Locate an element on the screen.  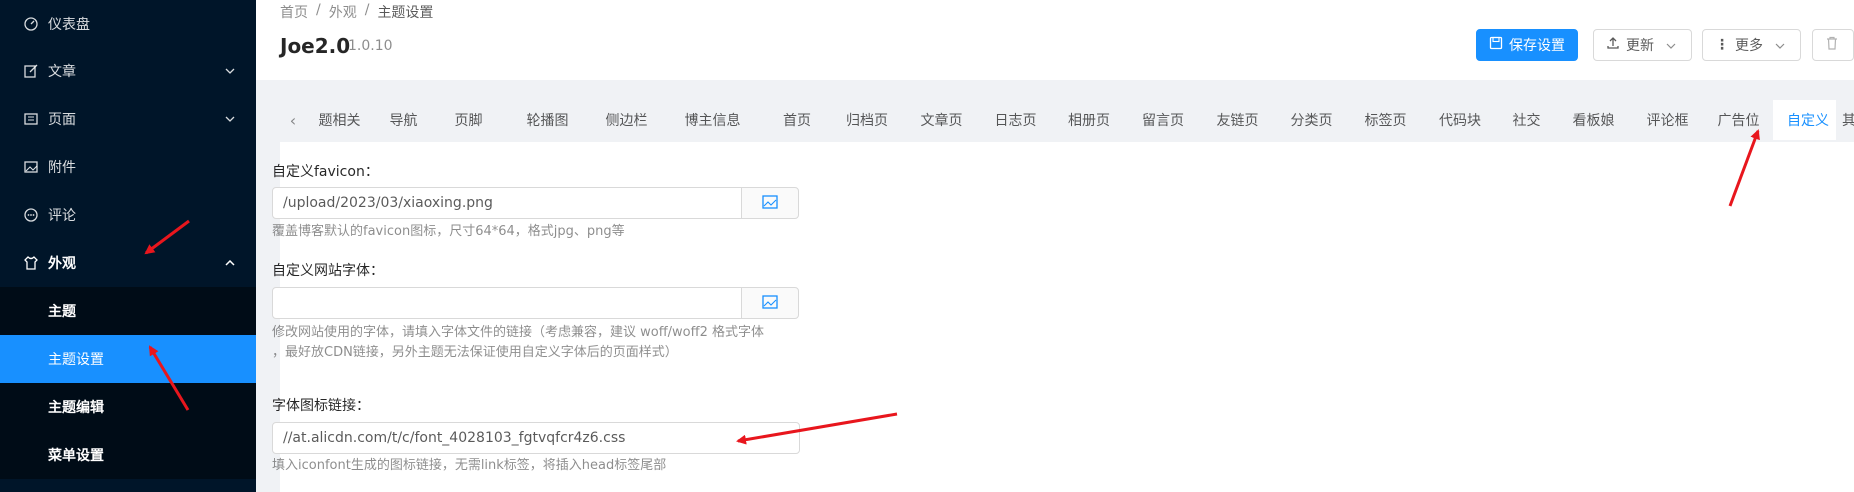
update-label: 更新 is located at coordinates (1640, 46).